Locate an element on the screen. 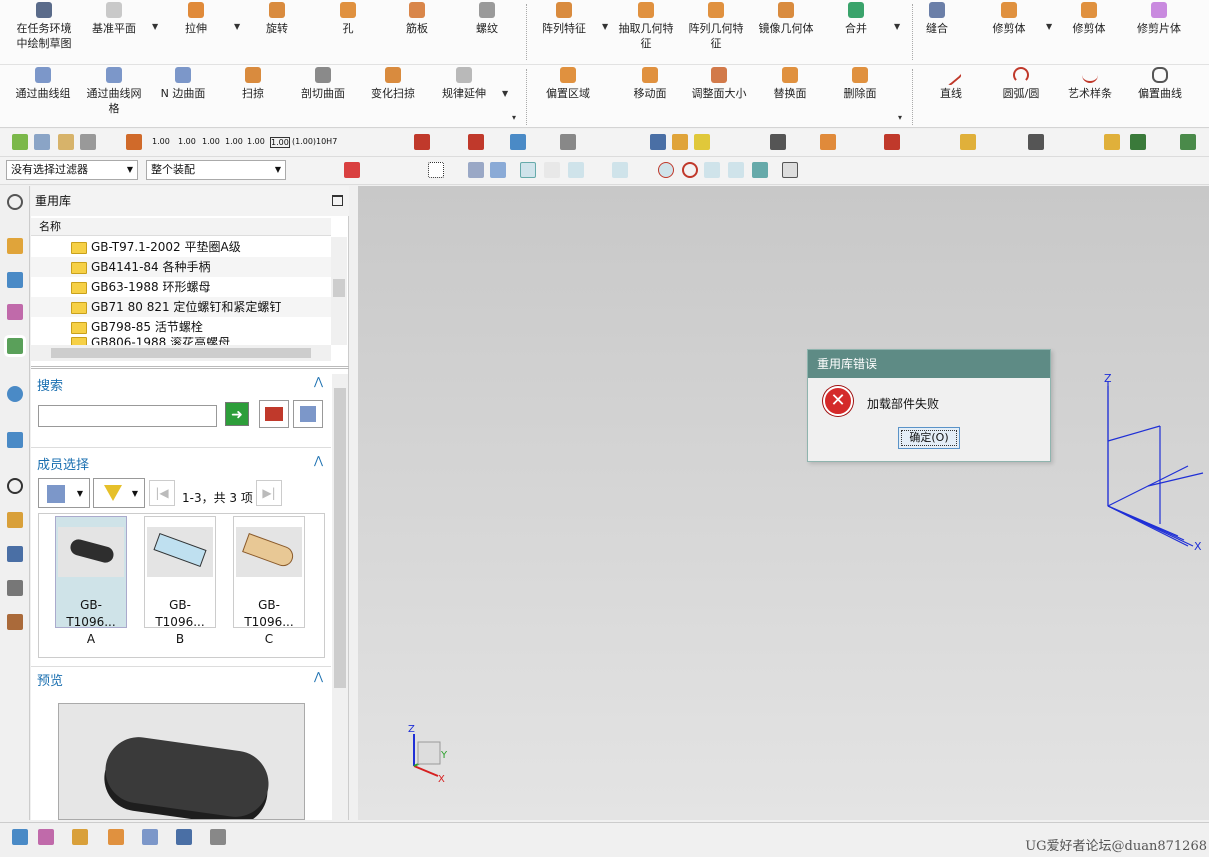 Image resolution: width=1209 pixels, height=857 pixels. feature-icon is located at coordinates (828, 142).